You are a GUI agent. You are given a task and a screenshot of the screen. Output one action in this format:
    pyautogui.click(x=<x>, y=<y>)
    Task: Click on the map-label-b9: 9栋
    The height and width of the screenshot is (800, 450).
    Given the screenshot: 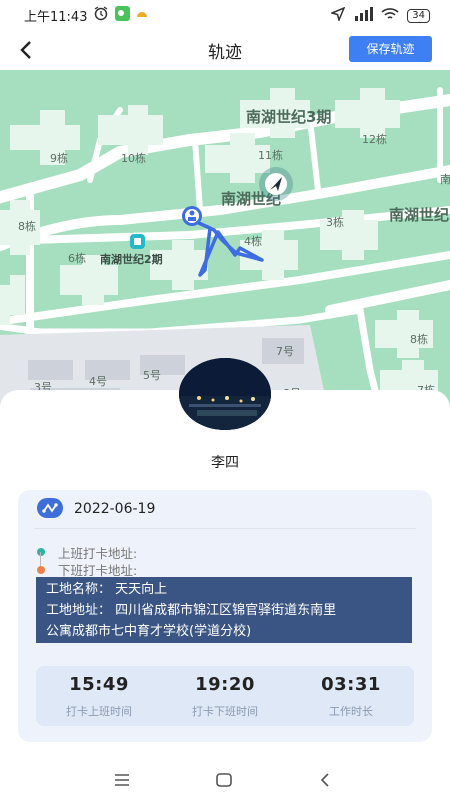 What is the action you would take?
    pyautogui.click(x=59, y=158)
    